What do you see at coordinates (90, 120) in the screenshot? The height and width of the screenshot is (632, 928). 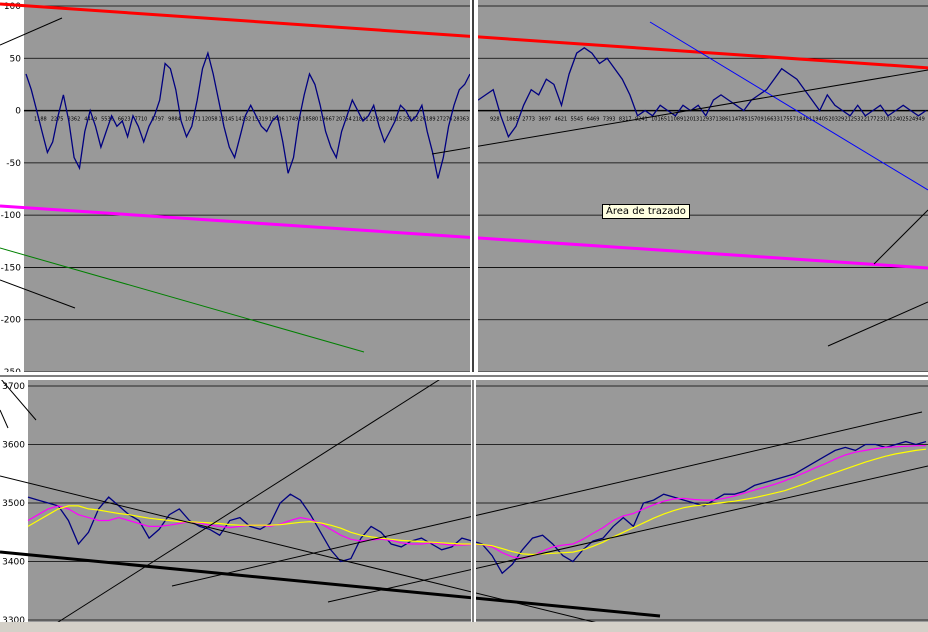 I see `top-x-tick-label: 4449` at bounding box center [90, 120].